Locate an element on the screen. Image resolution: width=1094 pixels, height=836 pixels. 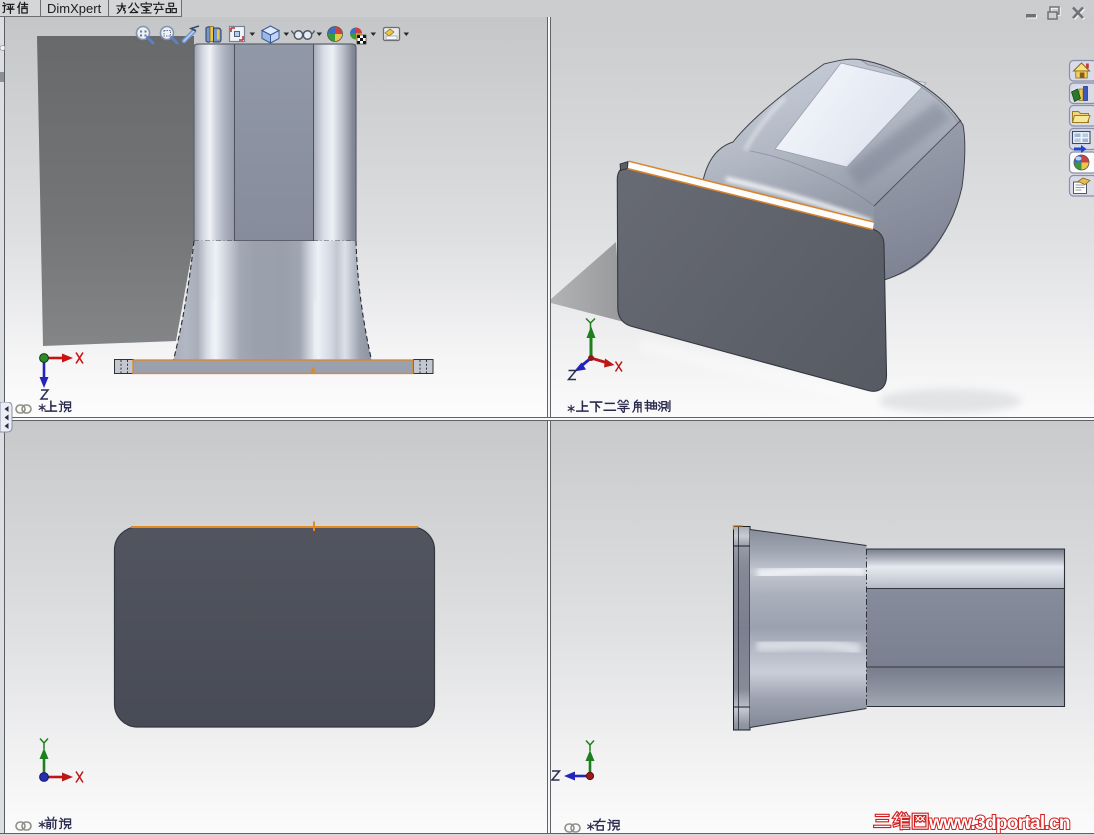
svg-text: DimXpert is located at coordinates (74, 8).